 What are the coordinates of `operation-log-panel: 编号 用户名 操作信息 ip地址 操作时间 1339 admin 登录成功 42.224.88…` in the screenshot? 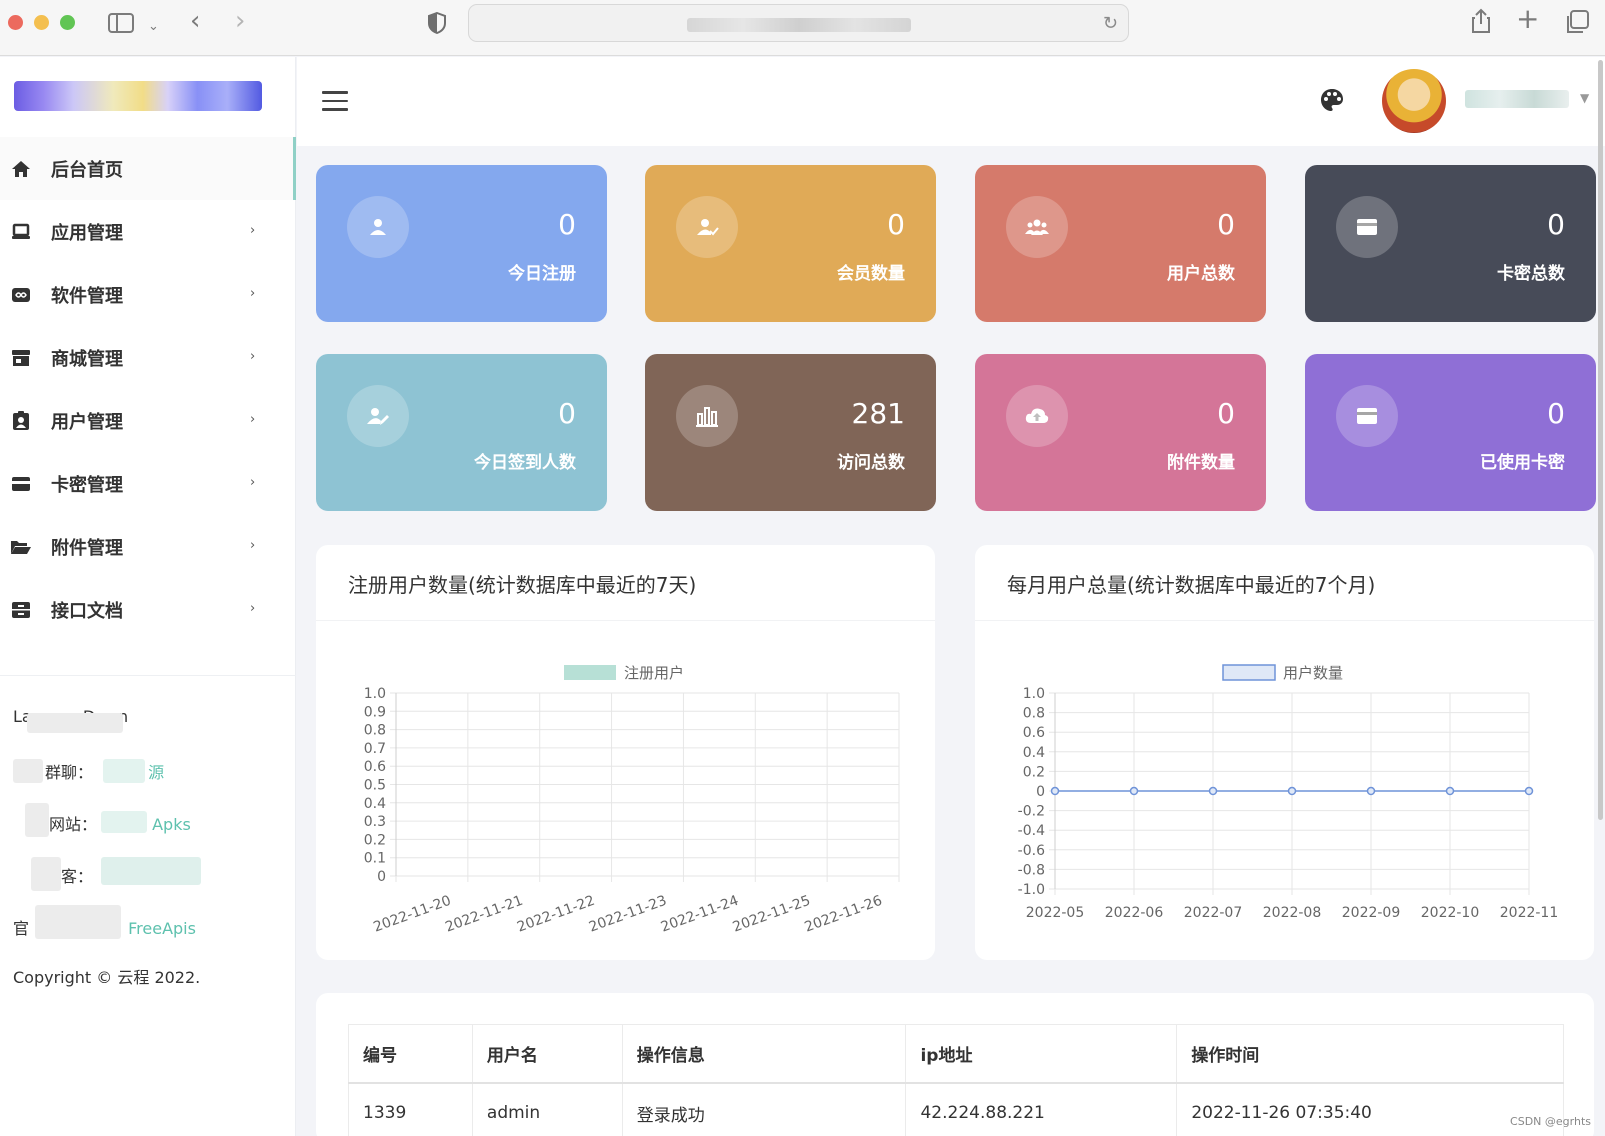 It's located at (955, 1064).